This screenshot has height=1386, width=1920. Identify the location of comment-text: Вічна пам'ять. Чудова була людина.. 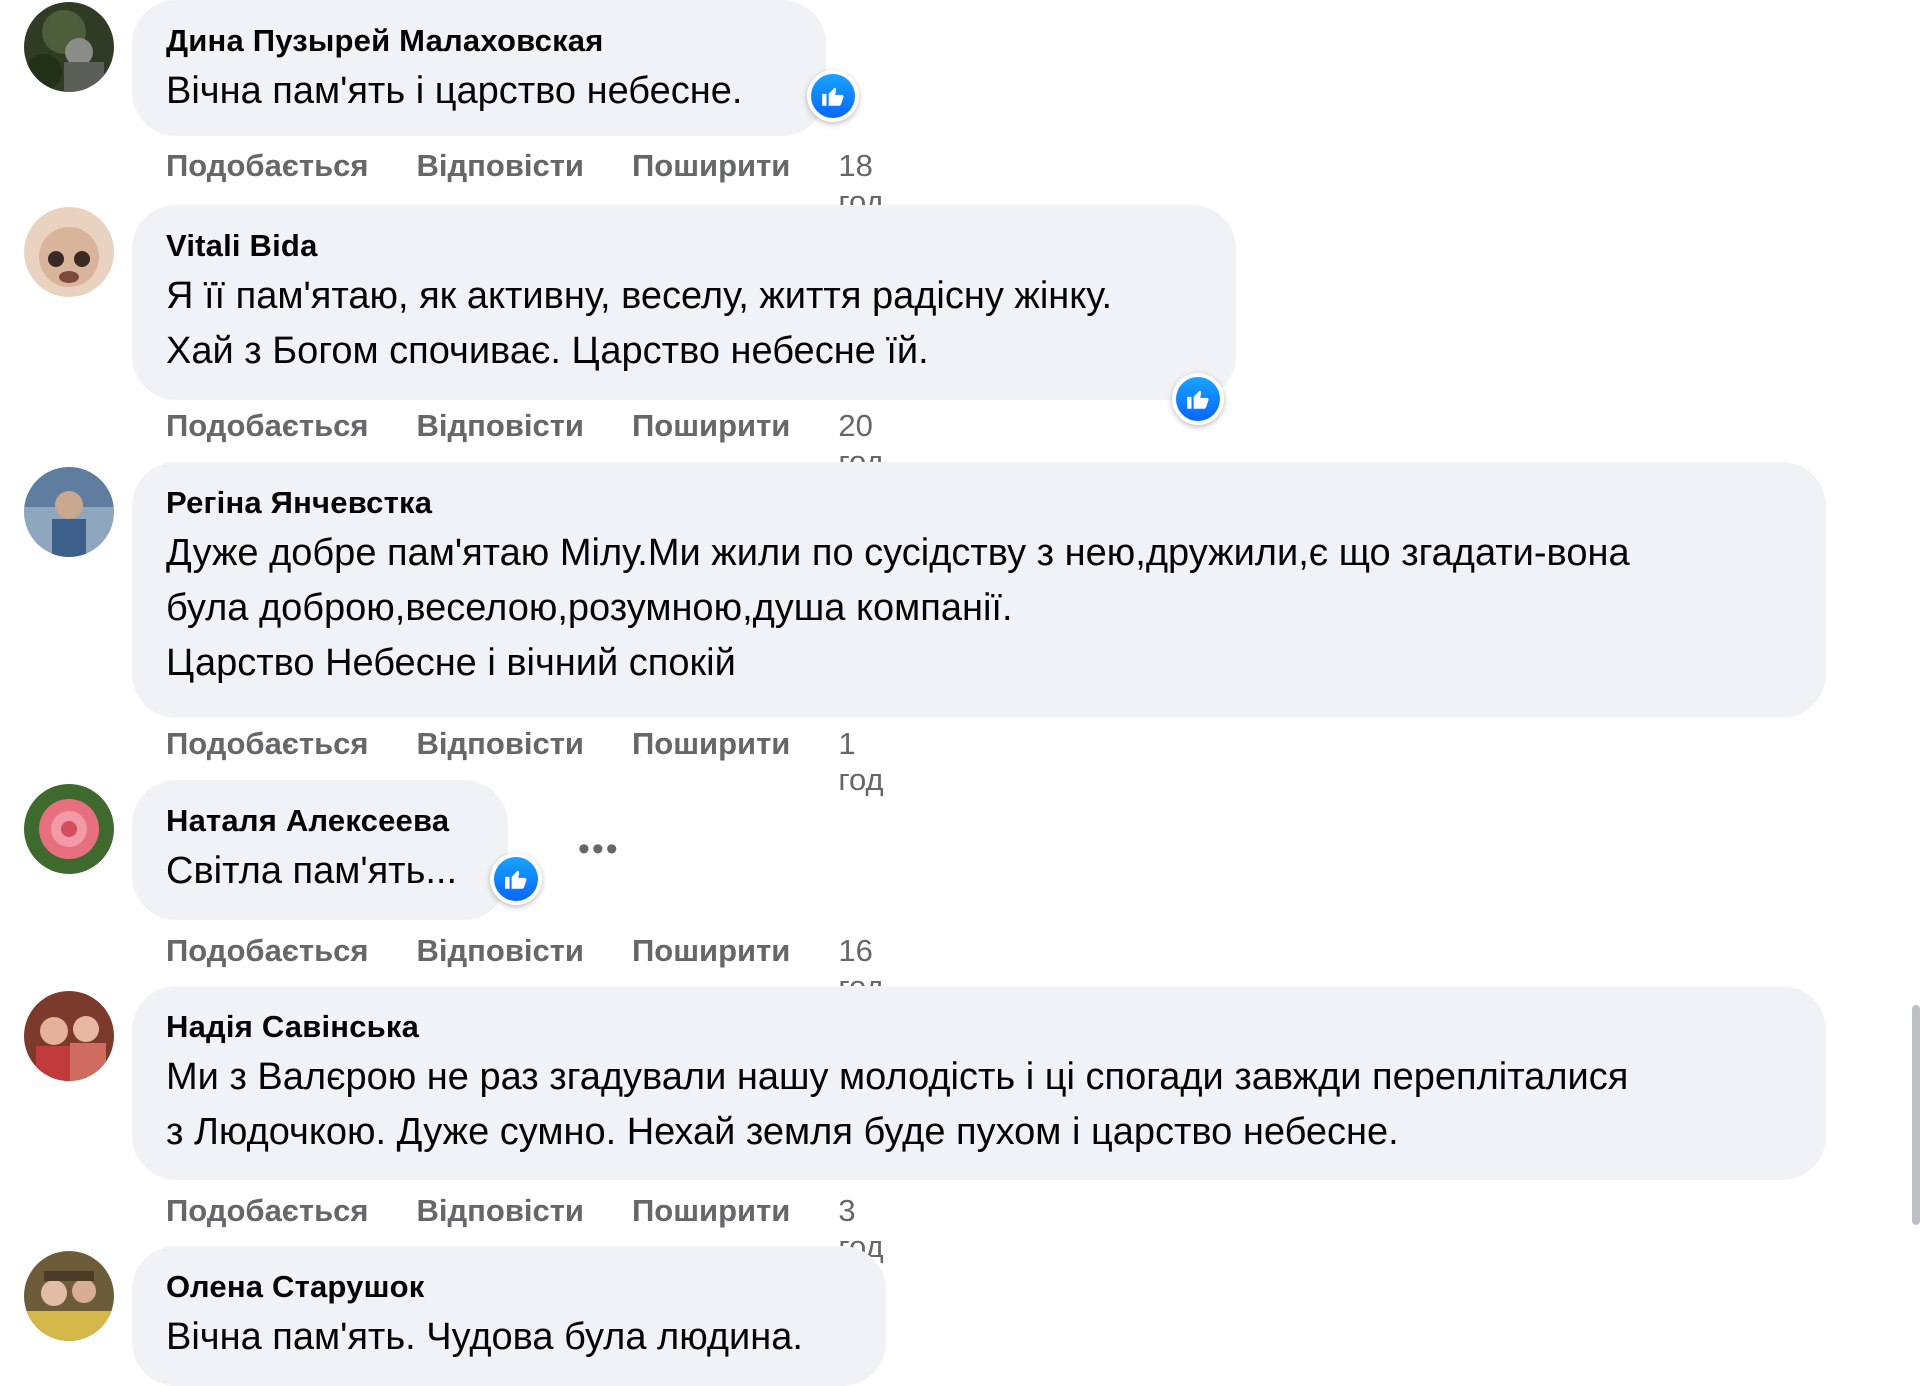
(484, 1337).